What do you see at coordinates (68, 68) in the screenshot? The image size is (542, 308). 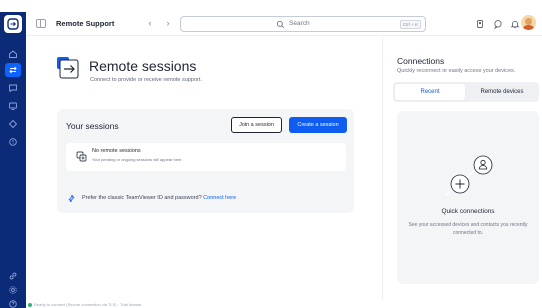 I see `remote-sessions-icon` at bounding box center [68, 68].